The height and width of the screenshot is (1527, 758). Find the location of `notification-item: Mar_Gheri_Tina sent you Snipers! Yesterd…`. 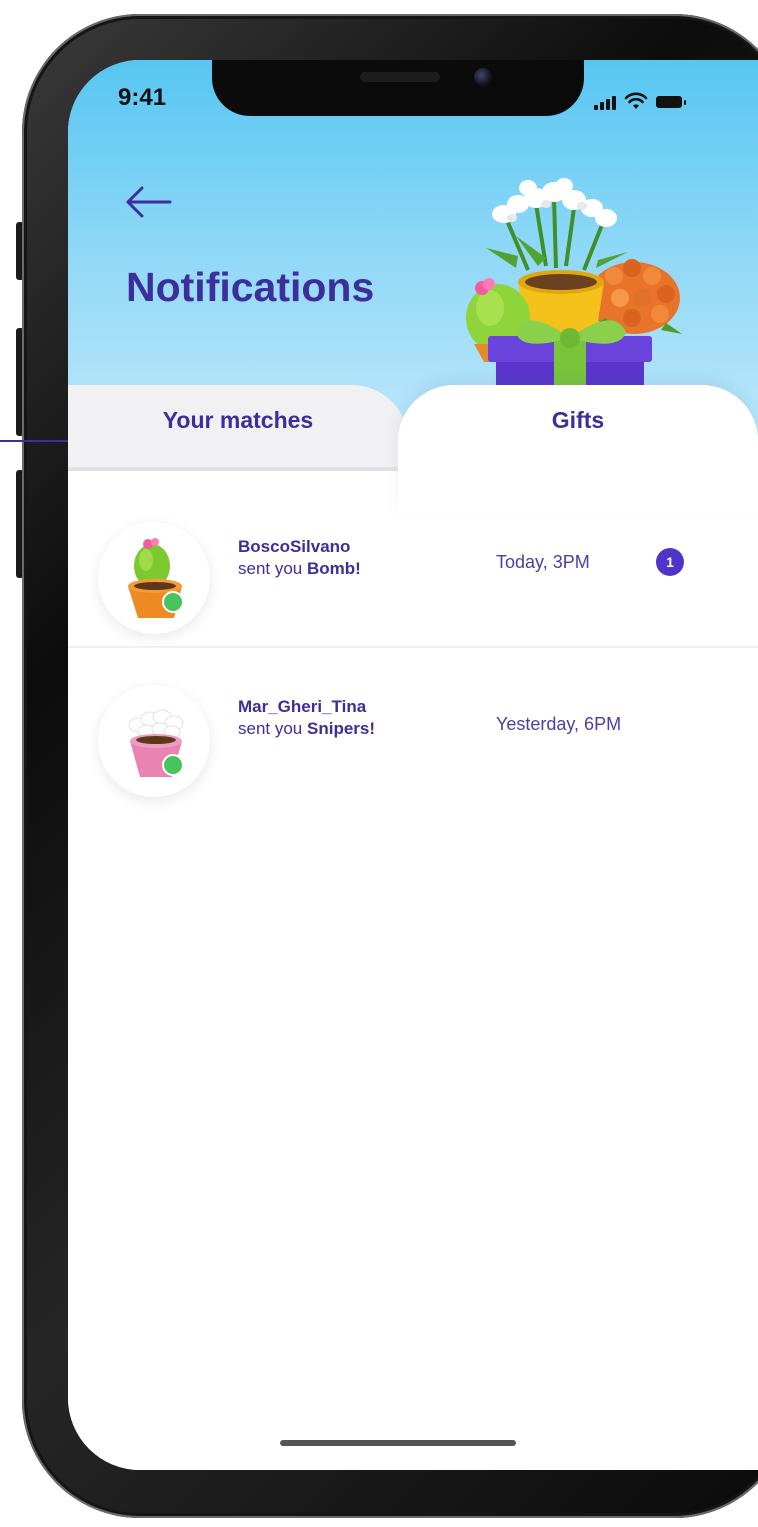

notification-item: Mar_Gheri_Tina sent you Snipers! Yesterd… is located at coordinates (413, 745).